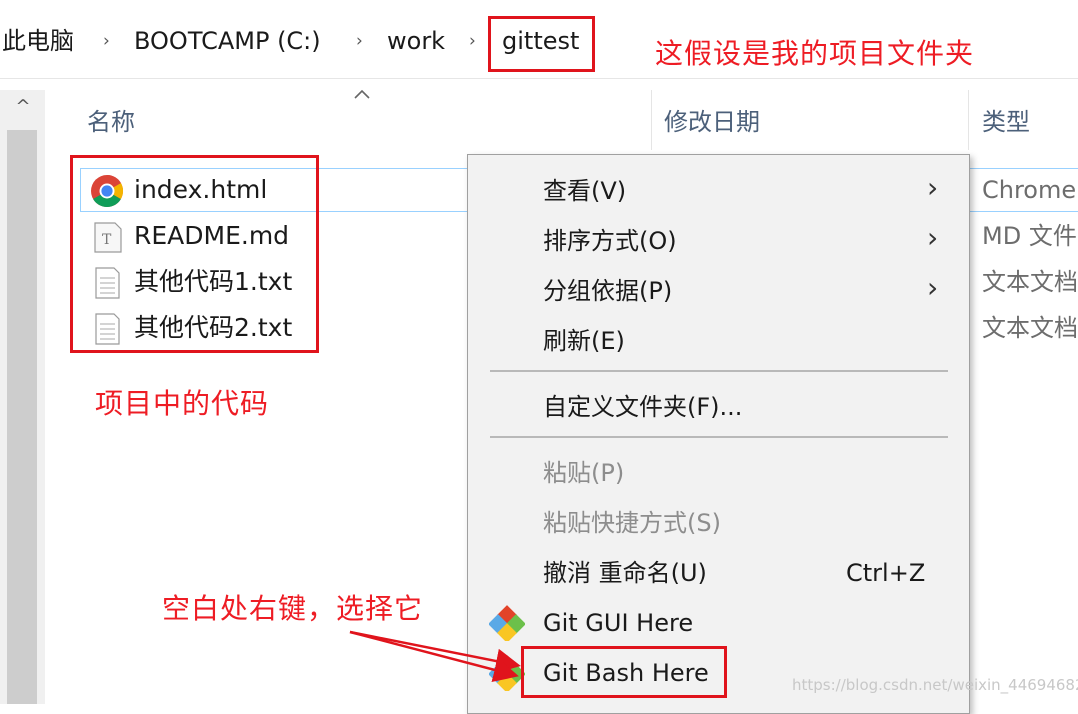  What do you see at coordinates (584, 473) in the screenshot?
I see `menu-item-paste: 粘贴(P)` at bounding box center [584, 473].